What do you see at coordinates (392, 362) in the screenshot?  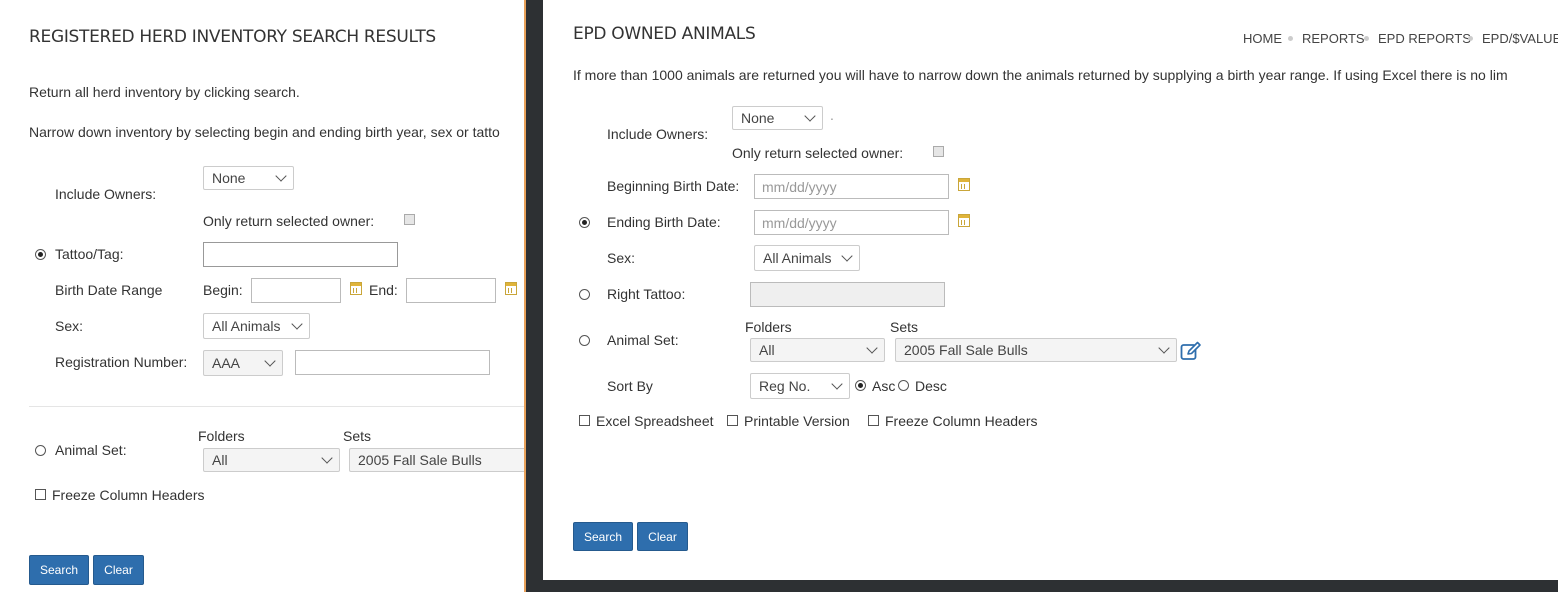 I see `registration-number-input` at bounding box center [392, 362].